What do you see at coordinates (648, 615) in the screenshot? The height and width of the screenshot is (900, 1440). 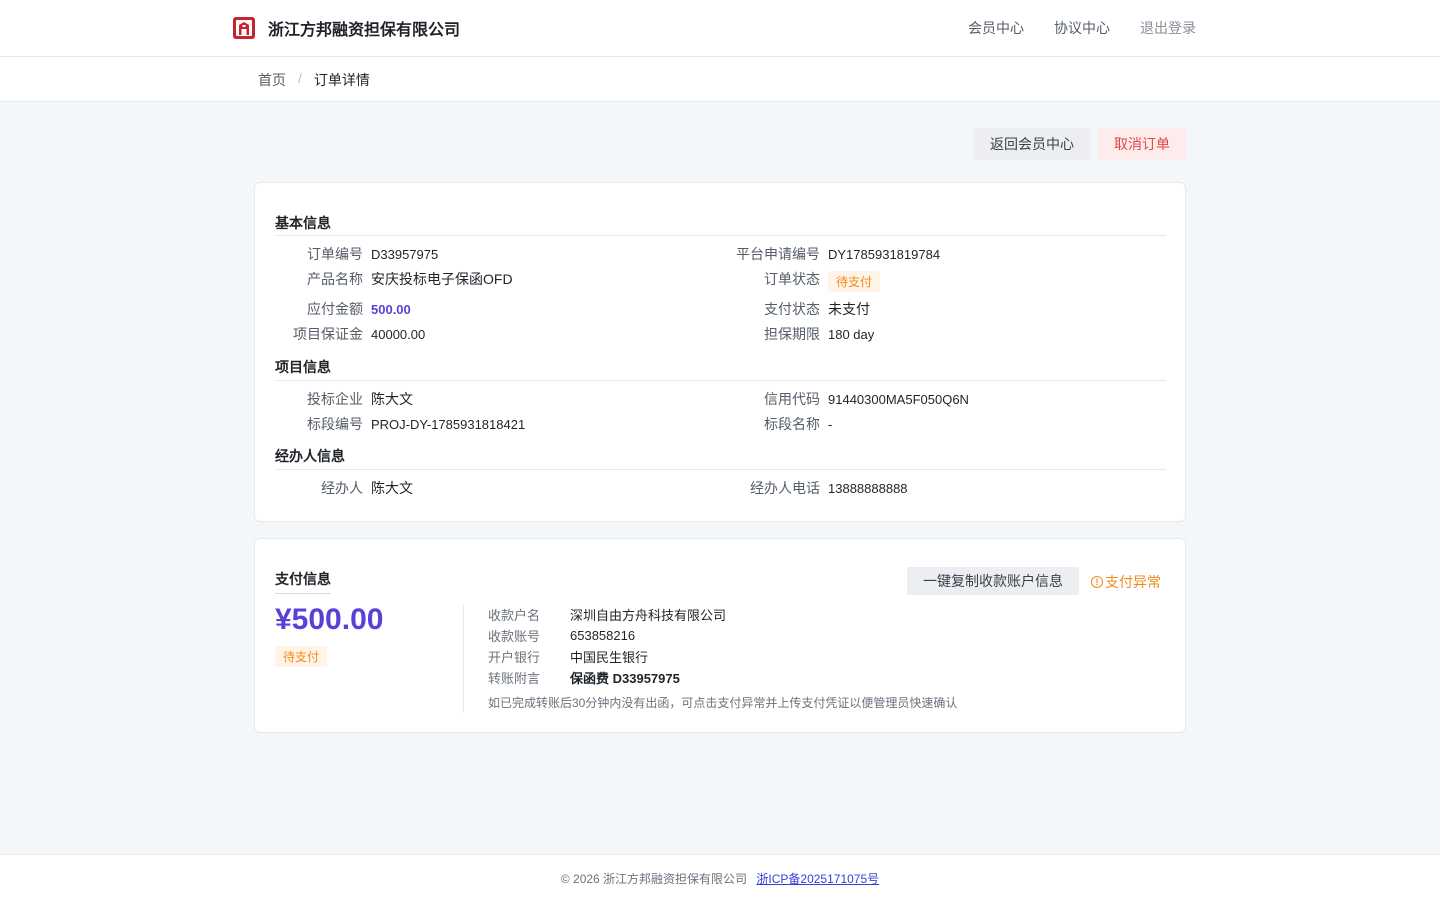 I see `field-value: 深圳自由方舟科技有限公司` at bounding box center [648, 615].